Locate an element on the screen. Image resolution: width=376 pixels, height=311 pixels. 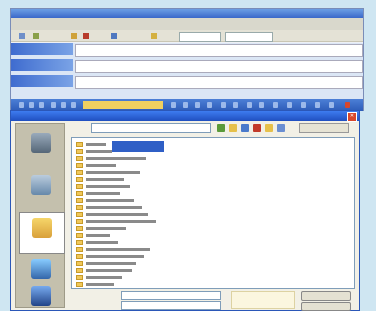
numbering-icon is located at coordinates (185, 105).